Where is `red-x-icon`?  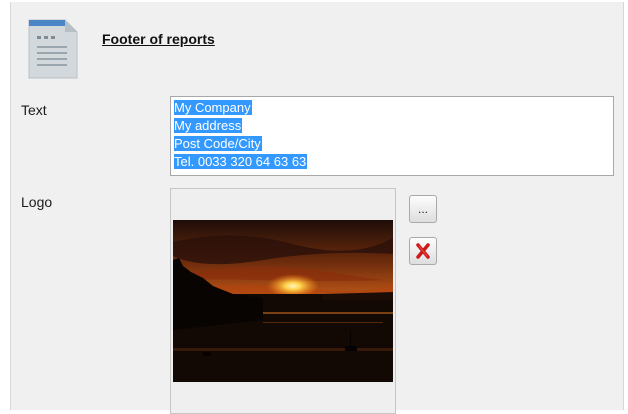
red-x-icon is located at coordinates (423, 251).